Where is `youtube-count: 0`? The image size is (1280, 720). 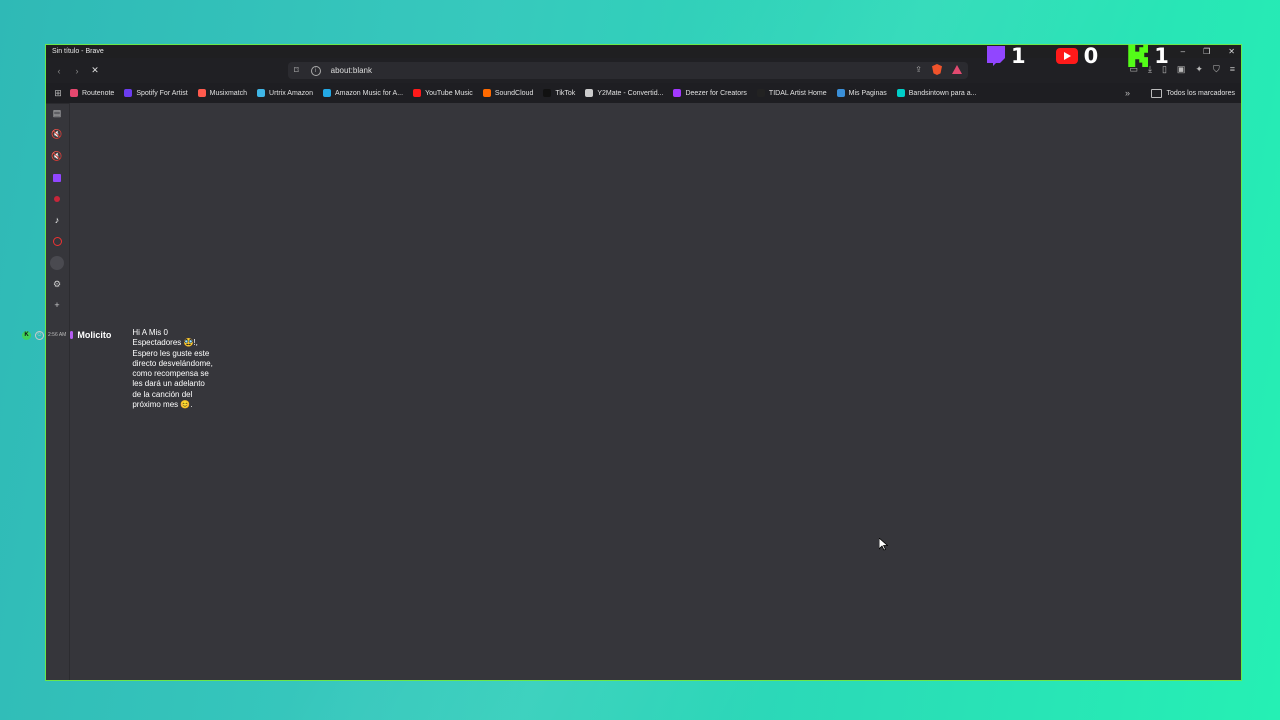 youtube-count: 0 is located at coordinates (1091, 56).